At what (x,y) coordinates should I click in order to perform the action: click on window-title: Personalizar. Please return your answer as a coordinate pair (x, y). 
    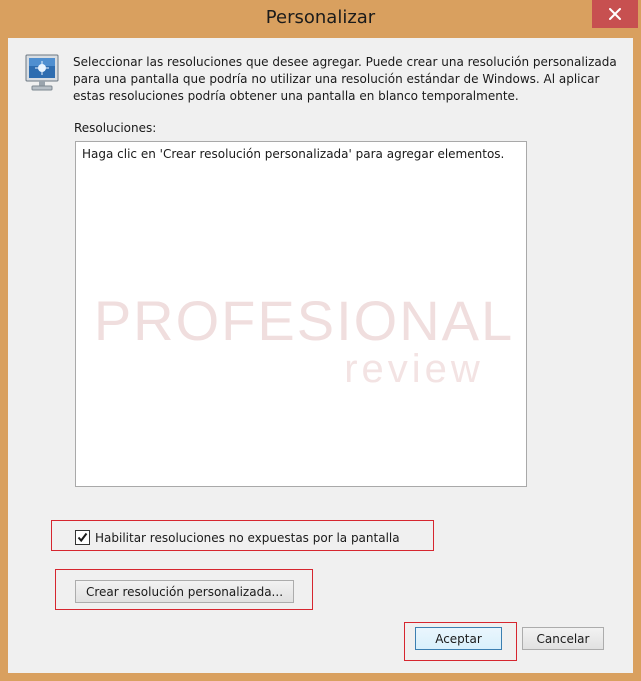
    Looking at the image, I should click on (320, 17).